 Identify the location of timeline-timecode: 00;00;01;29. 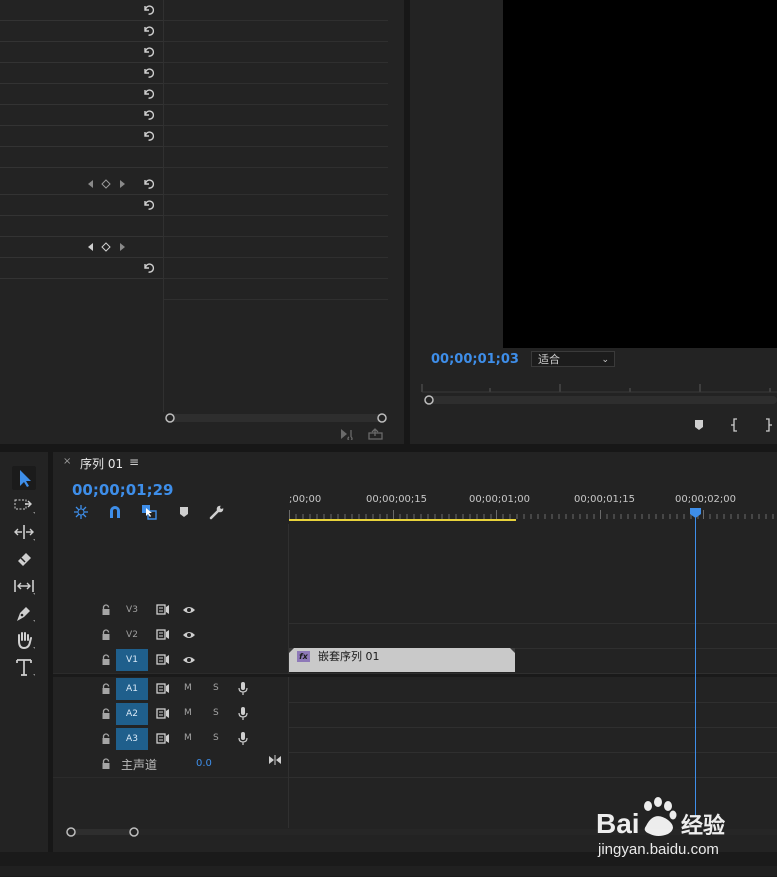
(123, 490).